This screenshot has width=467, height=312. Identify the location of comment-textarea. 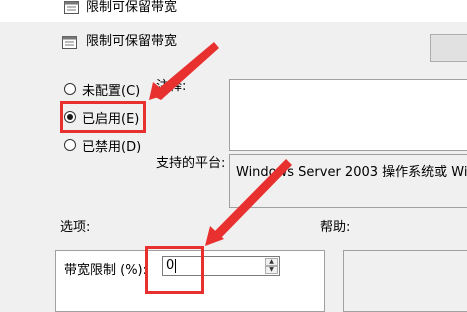
(348, 115).